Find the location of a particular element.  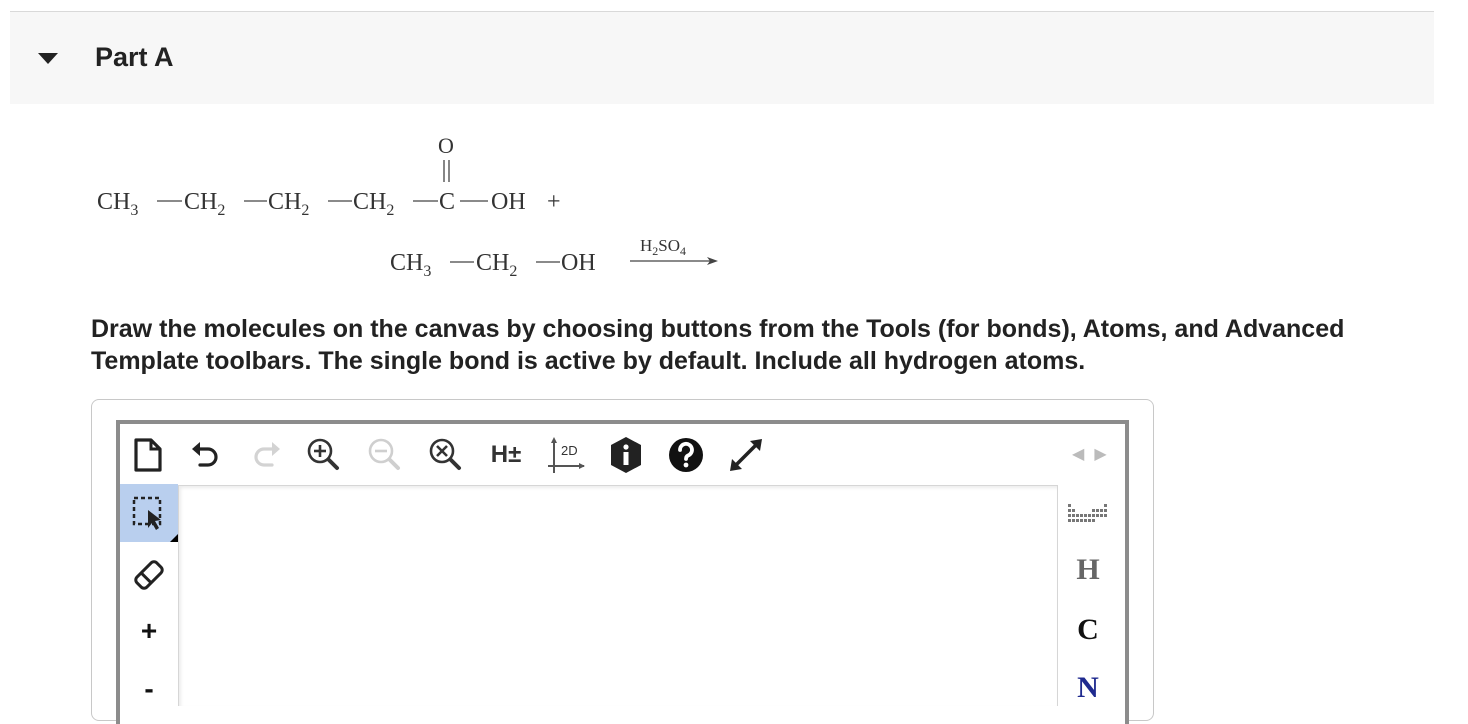

help-icon is located at coordinates (686, 455).